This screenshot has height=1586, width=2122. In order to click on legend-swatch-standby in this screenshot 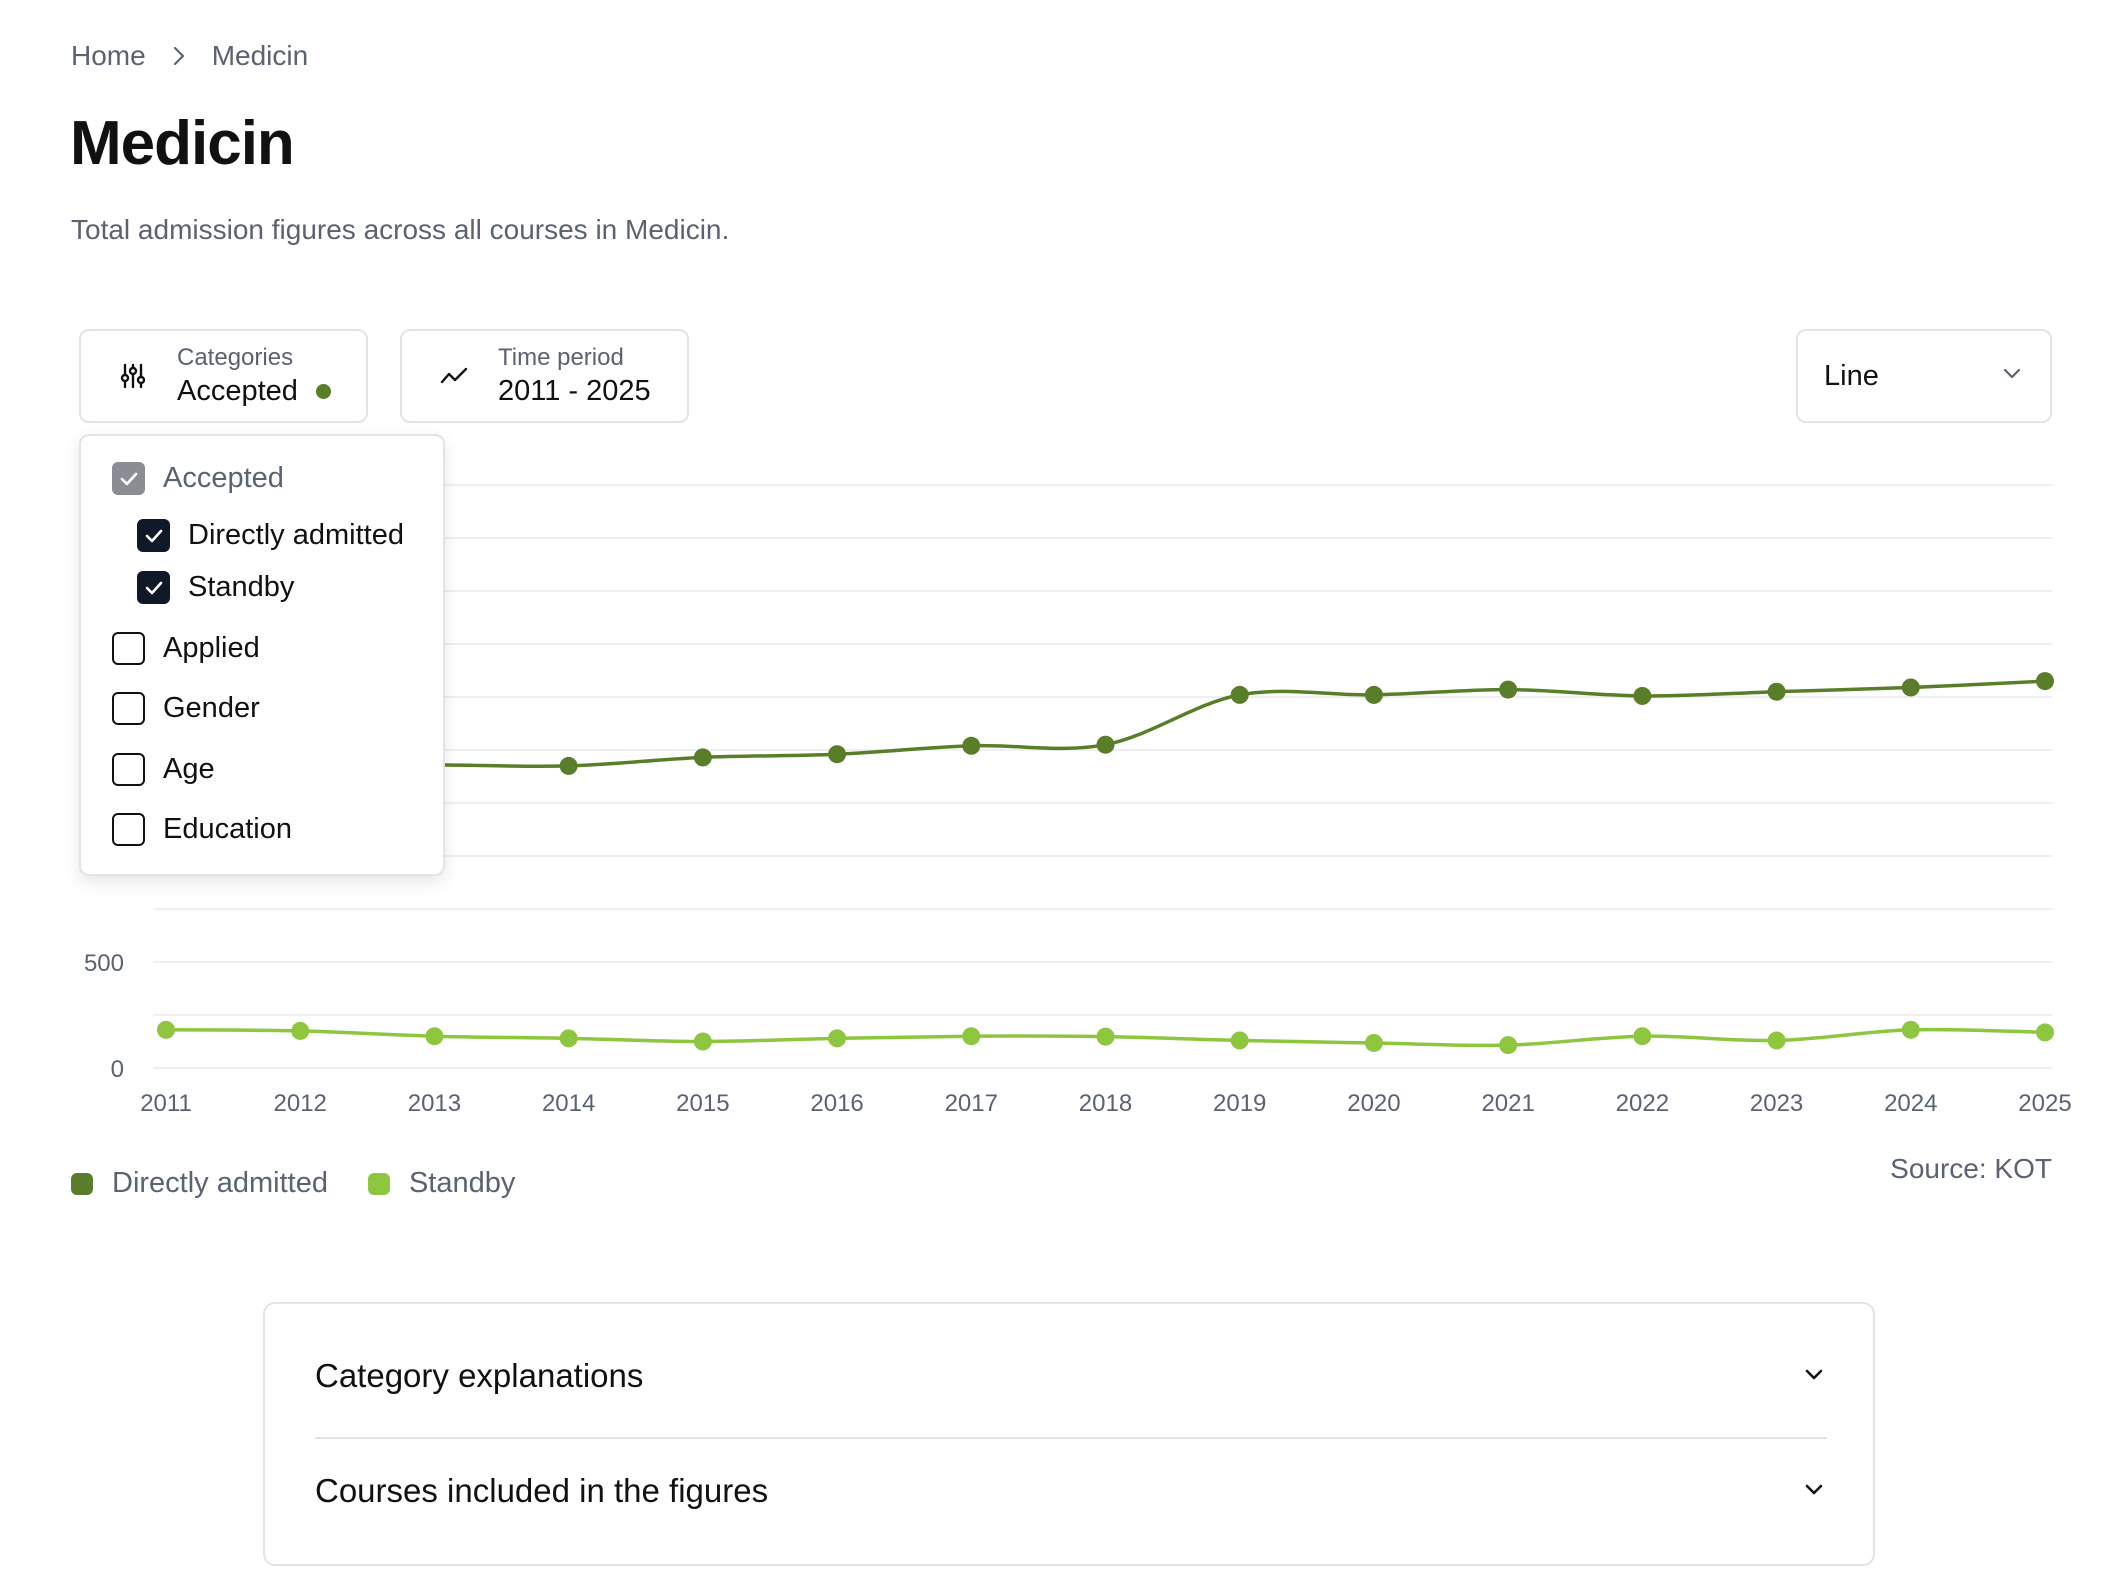, I will do `click(378, 1183)`.